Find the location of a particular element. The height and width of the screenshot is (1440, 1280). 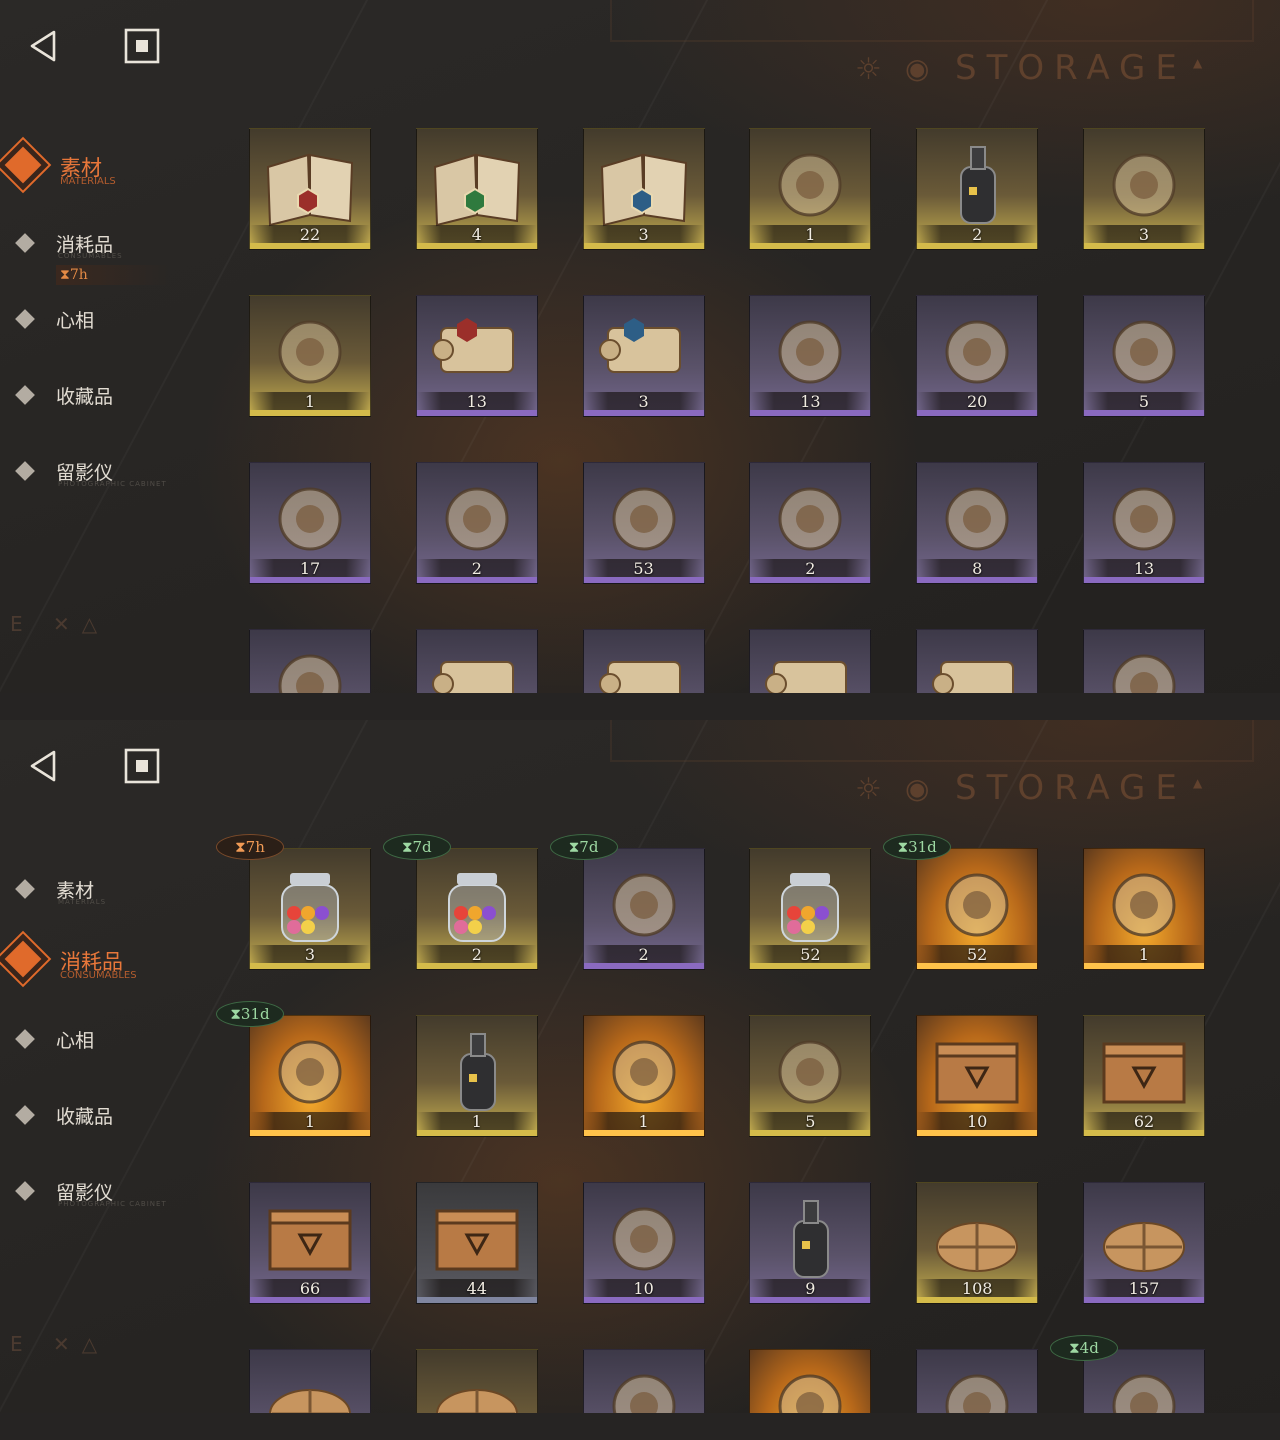

item-slot: 157 is located at coordinates (1144, 1243).